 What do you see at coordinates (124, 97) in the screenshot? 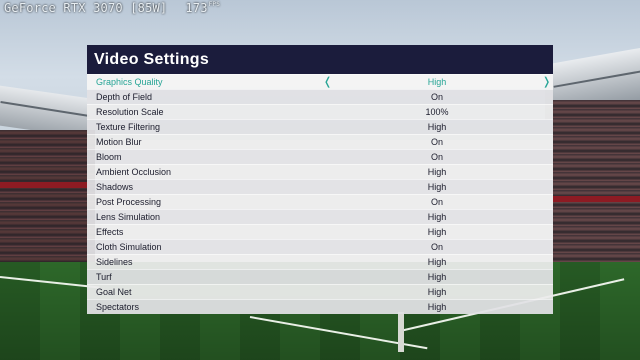
I see `setting-label: Depth of Field` at bounding box center [124, 97].